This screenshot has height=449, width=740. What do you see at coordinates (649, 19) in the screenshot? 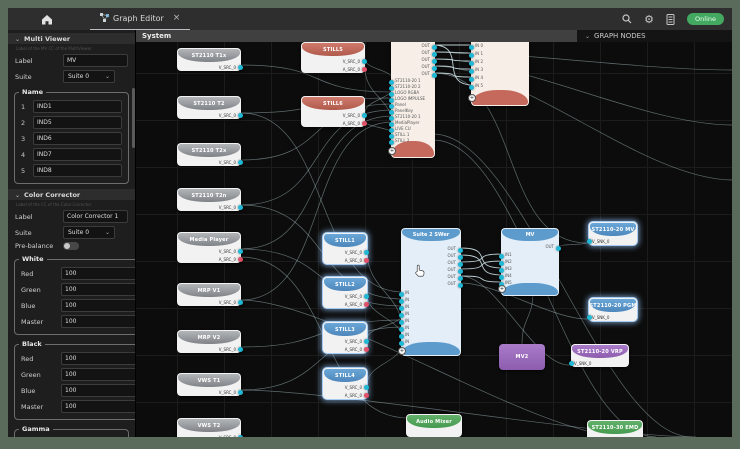
I see `gear-icon` at bounding box center [649, 19].